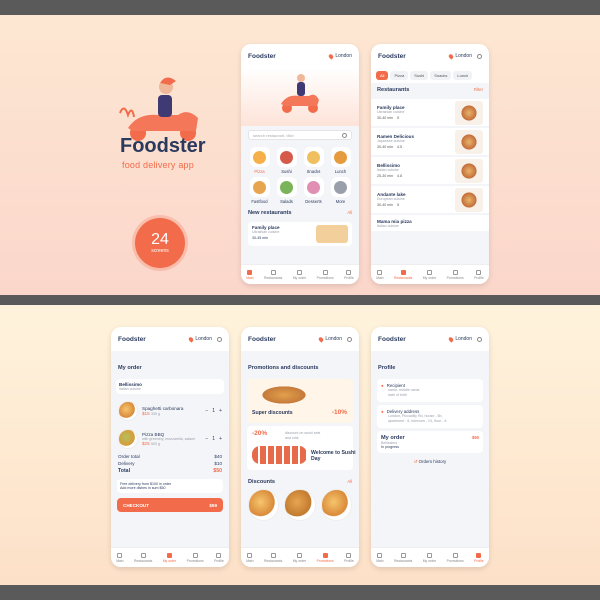  What do you see at coordinates (430, 112) in the screenshot?
I see `restaurant-row: Family place Ukrainian cuisine 30-40 min 5` at bounding box center [430, 112].